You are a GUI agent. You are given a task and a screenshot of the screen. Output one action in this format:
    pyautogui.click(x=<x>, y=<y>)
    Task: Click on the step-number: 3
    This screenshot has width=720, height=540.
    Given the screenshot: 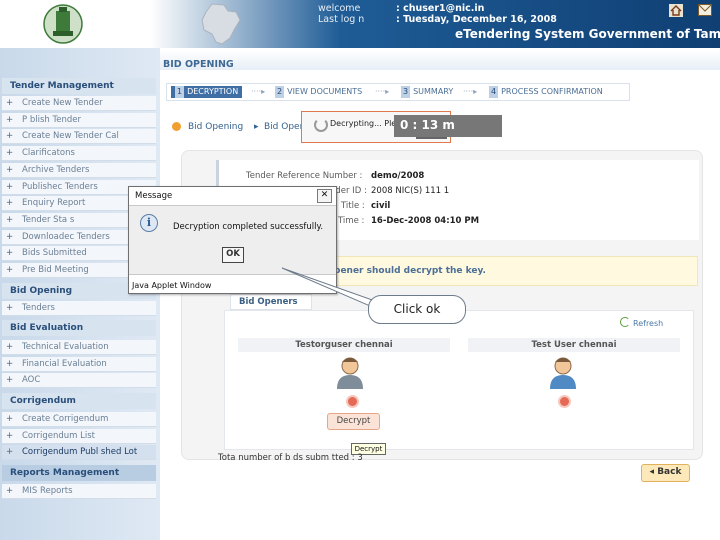 What is the action you would take?
    pyautogui.click(x=406, y=92)
    